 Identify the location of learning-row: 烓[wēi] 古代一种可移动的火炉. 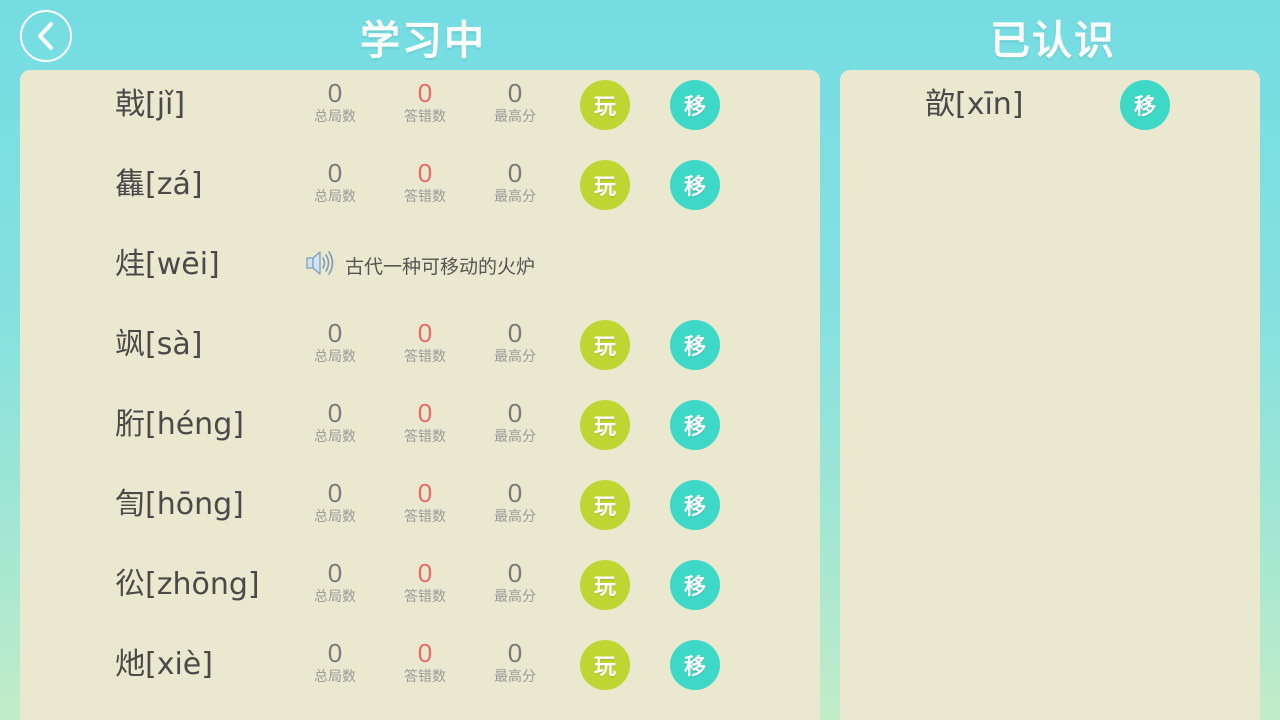
(420, 270).